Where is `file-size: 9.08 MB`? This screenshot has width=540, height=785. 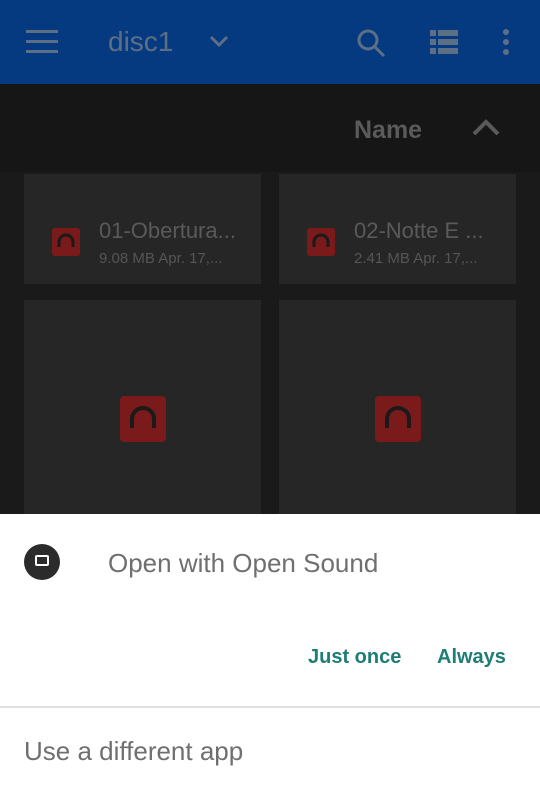 file-size: 9.08 MB is located at coordinates (127, 258).